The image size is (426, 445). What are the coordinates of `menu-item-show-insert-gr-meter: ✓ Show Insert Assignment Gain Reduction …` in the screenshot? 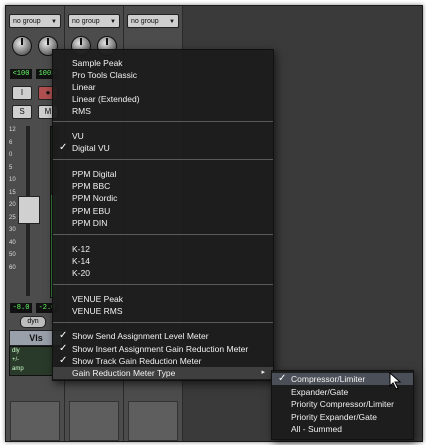 It's located at (163, 349).